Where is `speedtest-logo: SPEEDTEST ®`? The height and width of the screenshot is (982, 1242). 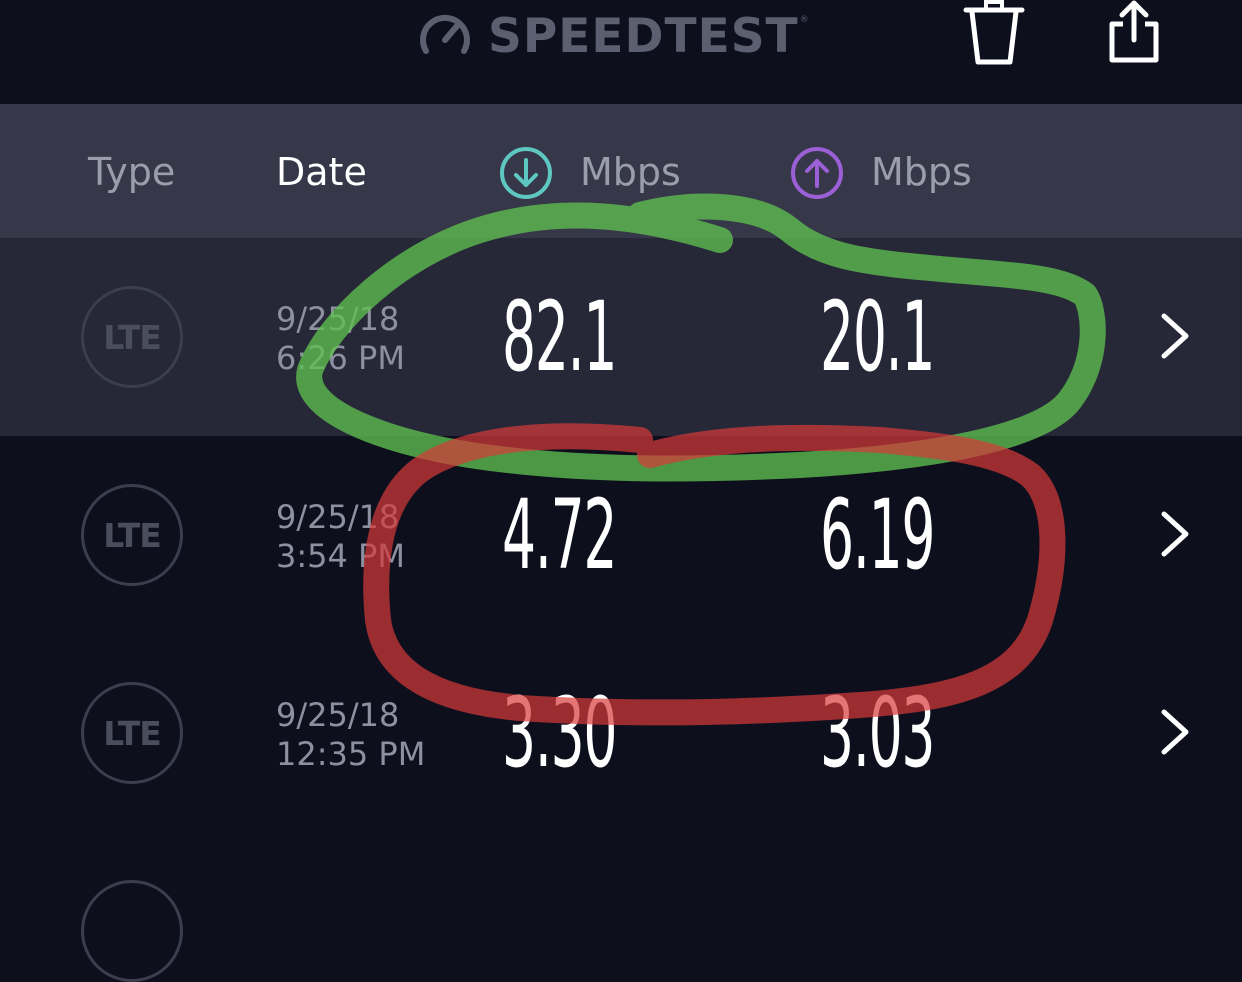 speedtest-logo: SPEEDTEST ® is located at coordinates (612, 36).